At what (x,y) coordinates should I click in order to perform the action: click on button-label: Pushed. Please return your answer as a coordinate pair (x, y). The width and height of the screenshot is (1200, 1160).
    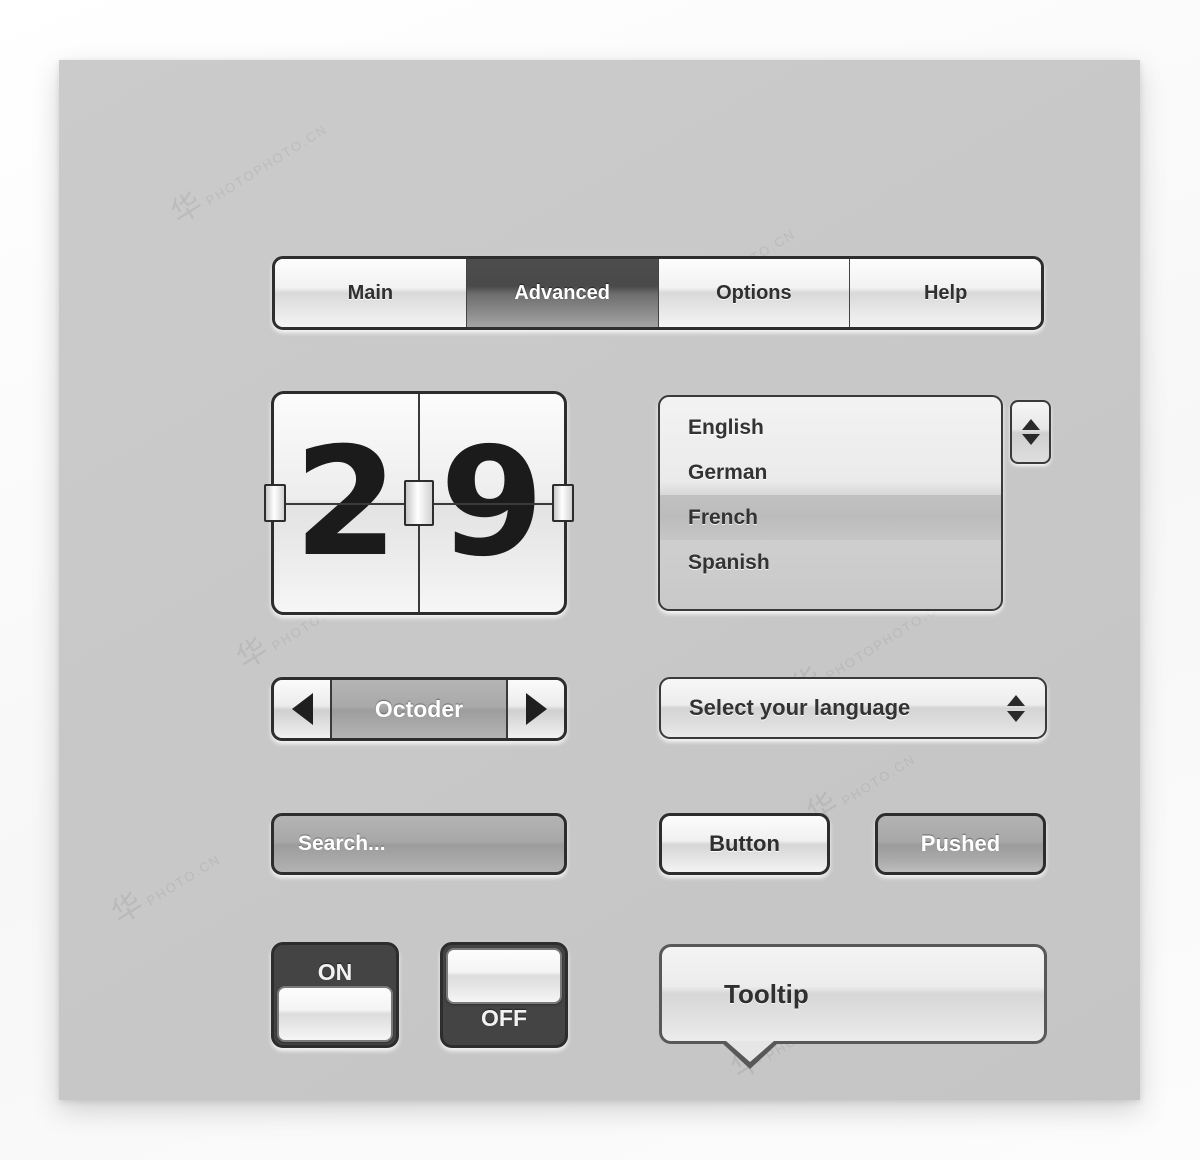
    Looking at the image, I should click on (960, 843).